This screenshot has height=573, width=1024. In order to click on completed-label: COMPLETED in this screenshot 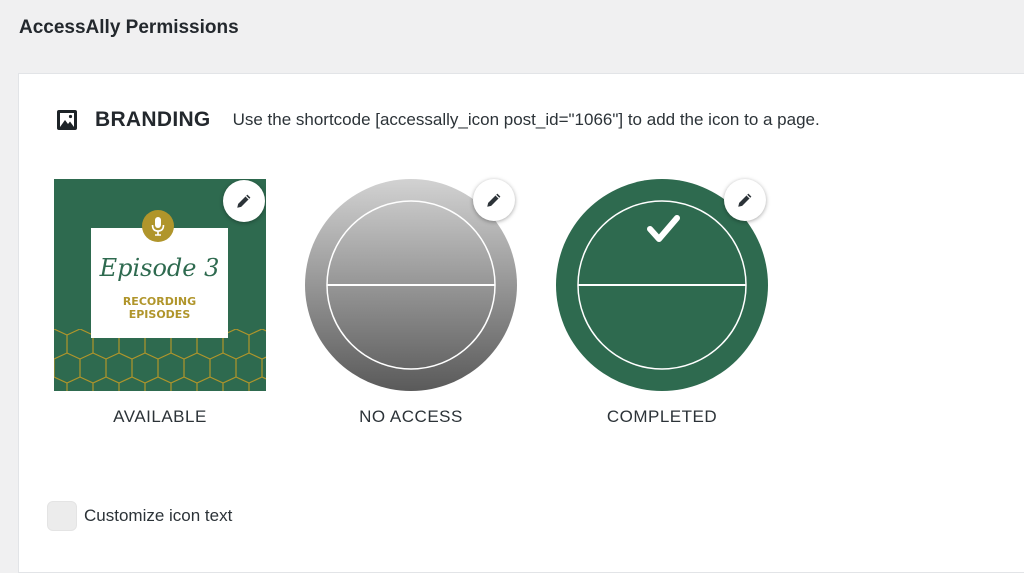, I will do `click(662, 416)`.